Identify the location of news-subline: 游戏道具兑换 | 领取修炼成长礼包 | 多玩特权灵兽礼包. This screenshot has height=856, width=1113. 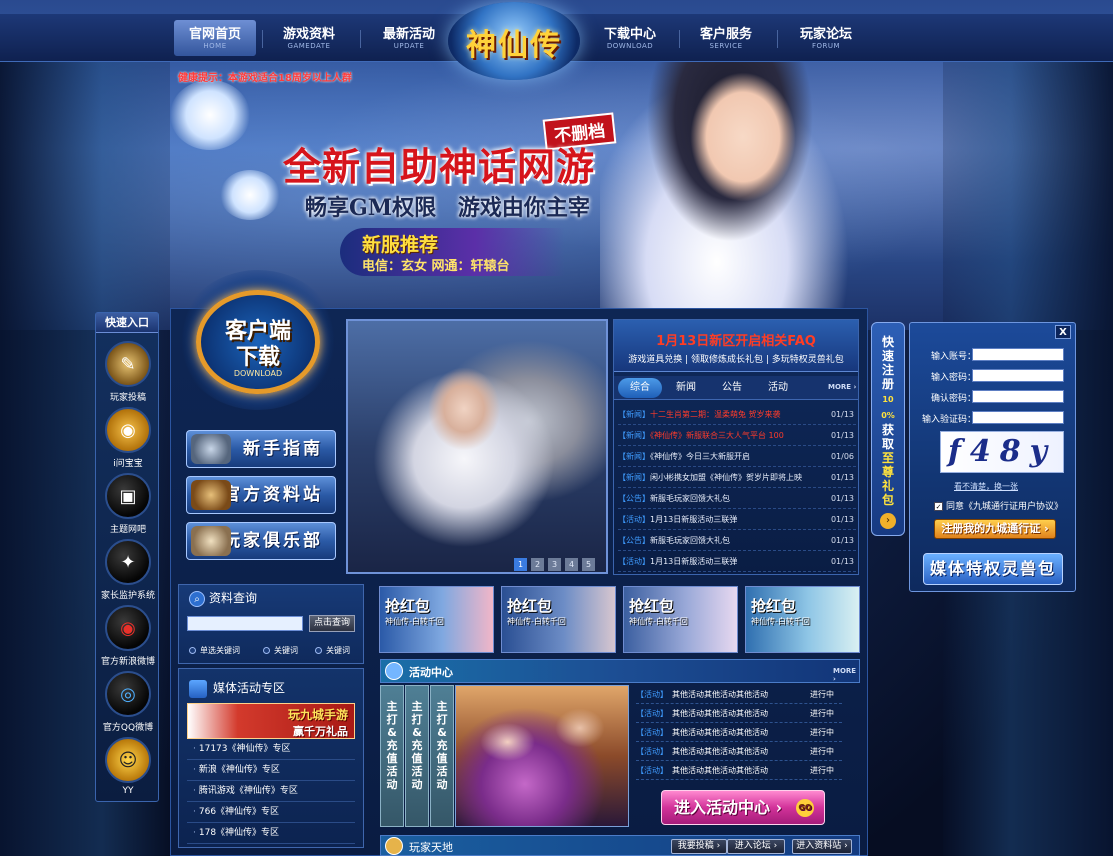
(736, 358).